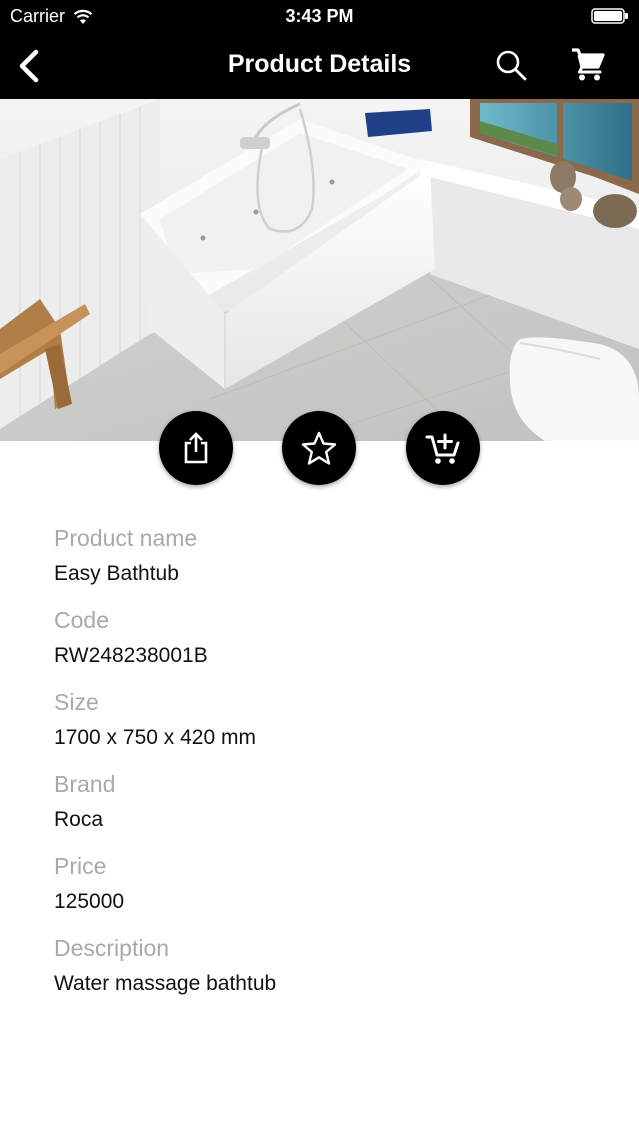  I want to click on field-value: Easy Bathtub, so click(116, 573).